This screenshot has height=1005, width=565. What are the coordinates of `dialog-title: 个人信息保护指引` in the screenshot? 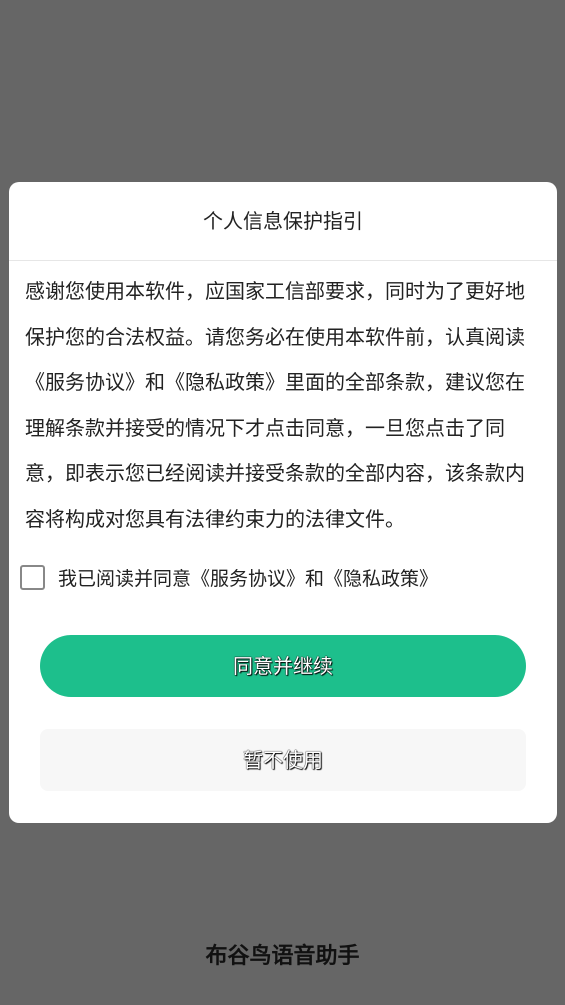 It's located at (283, 221).